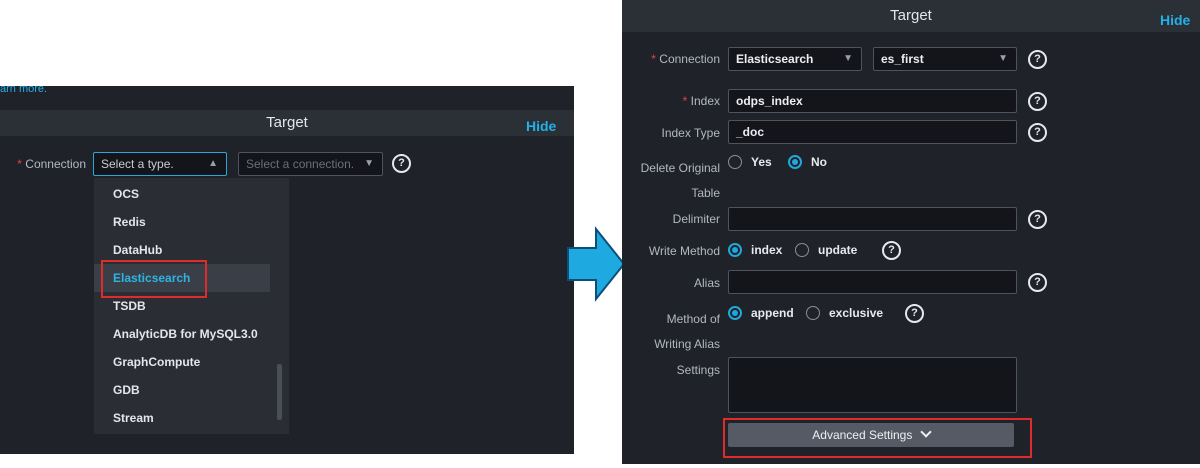 The image size is (1200, 468). I want to click on left-header: Target, so click(287, 123).